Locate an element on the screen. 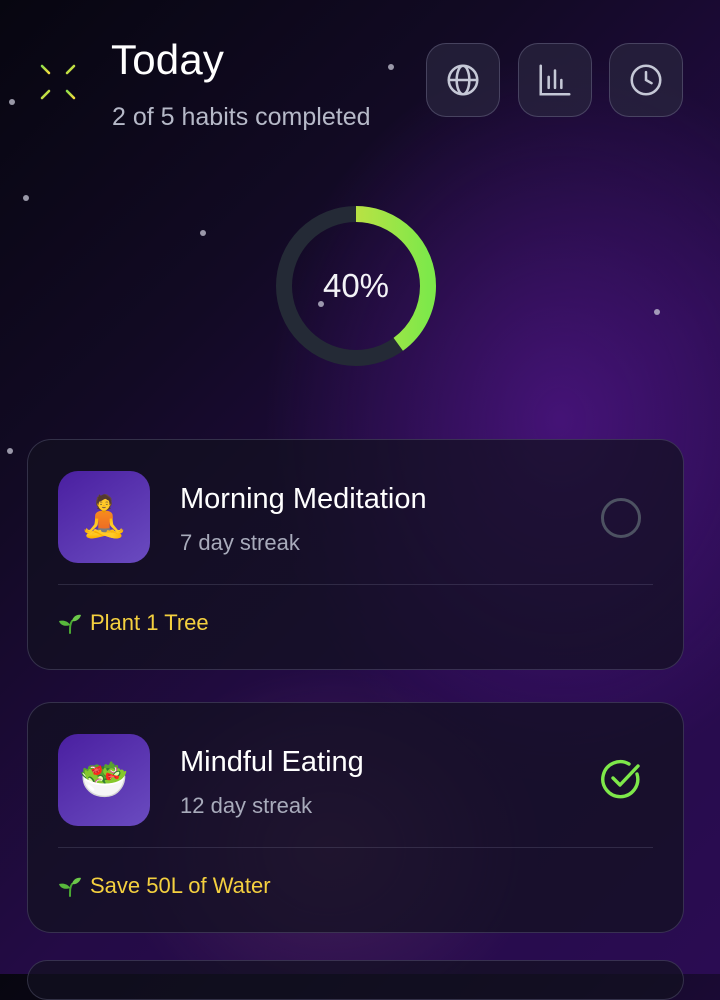  habits-completed-summary: 2 of 5 habits completed is located at coordinates (241, 117).